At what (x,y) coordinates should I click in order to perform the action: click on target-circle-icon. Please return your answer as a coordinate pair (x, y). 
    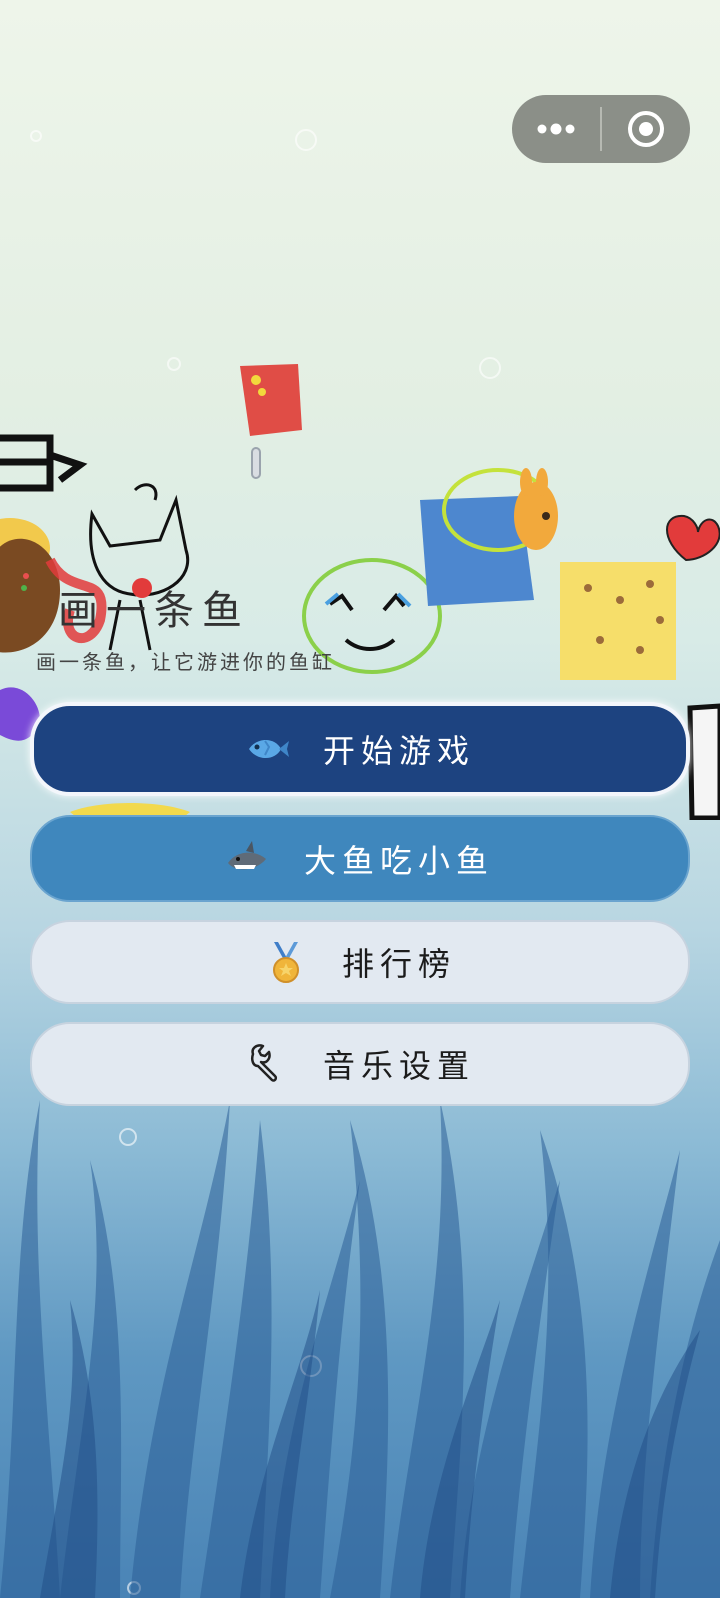
    Looking at the image, I should click on (646, 129).